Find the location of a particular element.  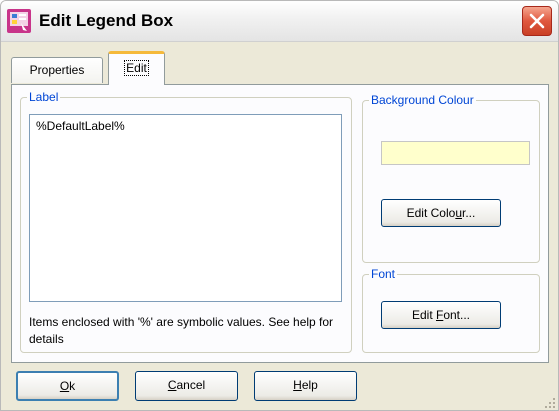

cancel-label-rest: ancel is located at coordinates (191, 385).